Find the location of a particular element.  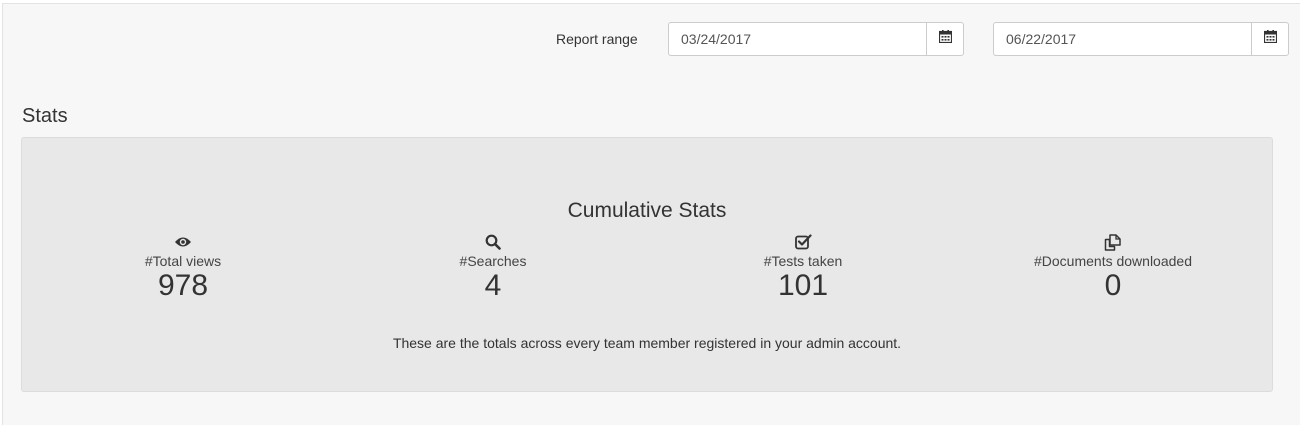

stat-value: 101 is located at coordinates (803, 285).